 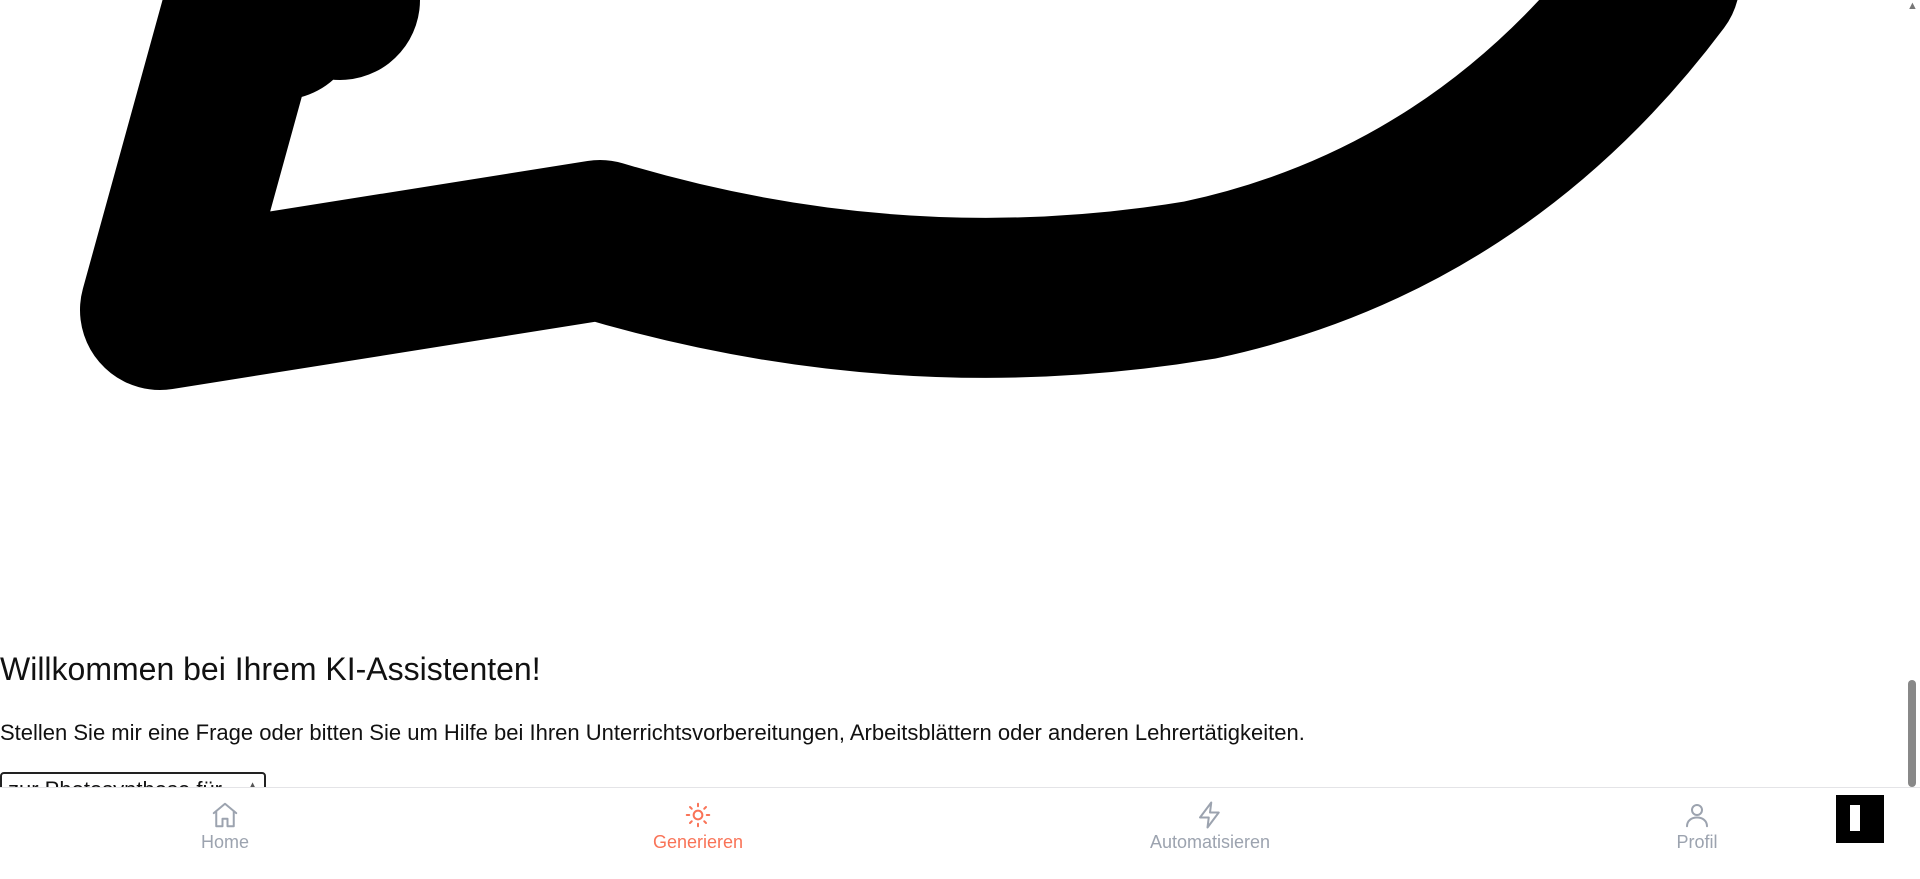 What do you see at coordinates (270, 669) in the screenshot?
I see `welcome-title: Willkommen bei Ihrem KI-Assistenten!` at bounding box center [270, 669].